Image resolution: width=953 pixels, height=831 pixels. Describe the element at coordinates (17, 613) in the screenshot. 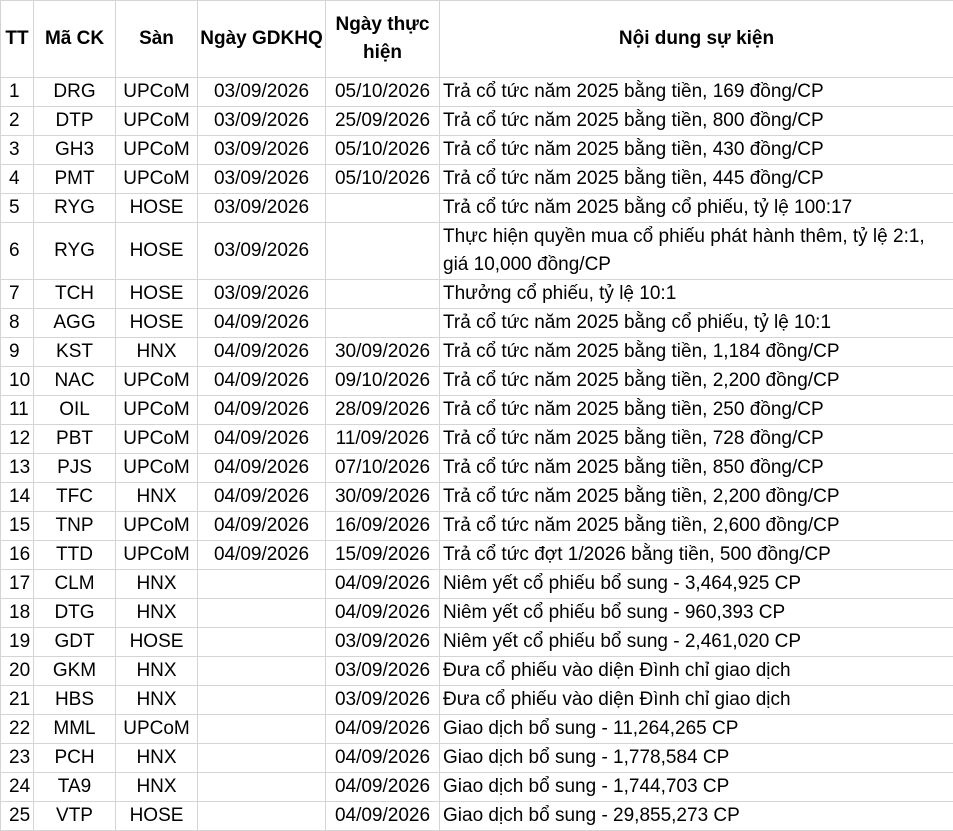

I see `cell-tt: 18` at that location.